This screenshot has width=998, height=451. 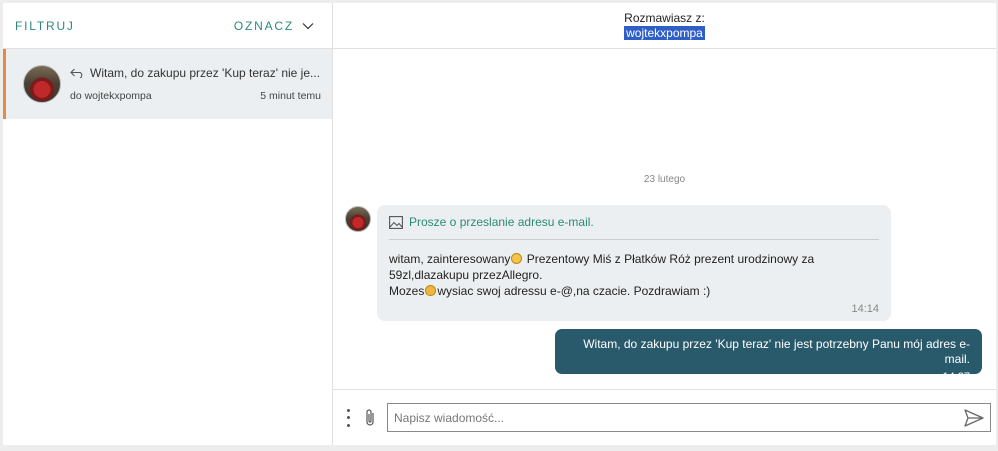 I want to click on message-subject-text: Prosze o przeslanie adresu e-mail., so click(x=501, y=222).